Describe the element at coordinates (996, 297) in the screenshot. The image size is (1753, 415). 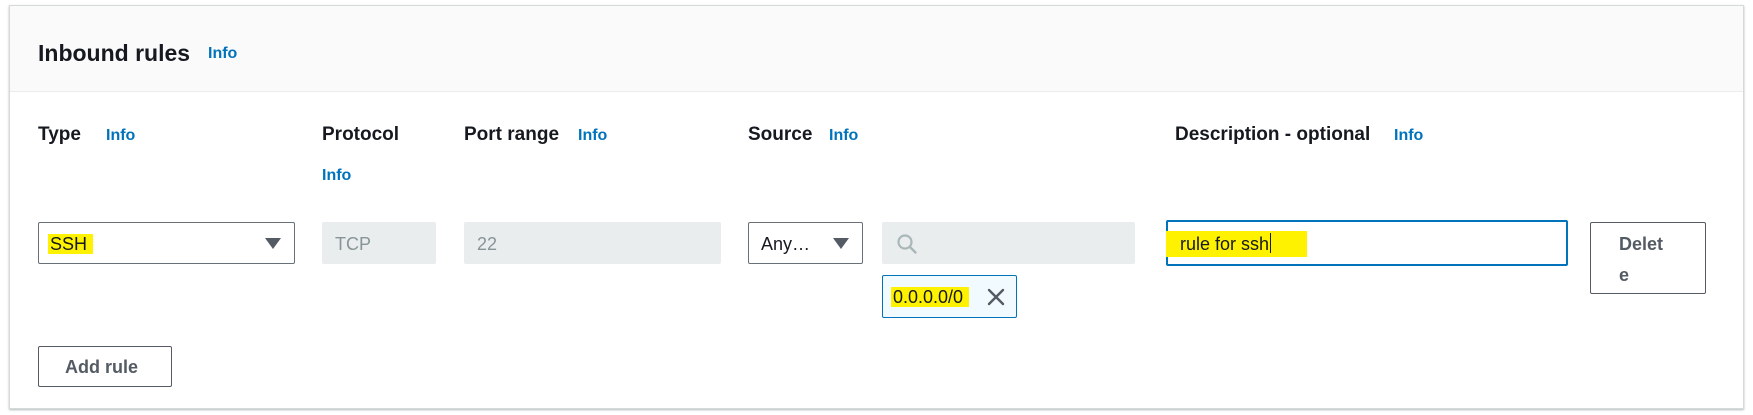
I see `close-icon` at that location.